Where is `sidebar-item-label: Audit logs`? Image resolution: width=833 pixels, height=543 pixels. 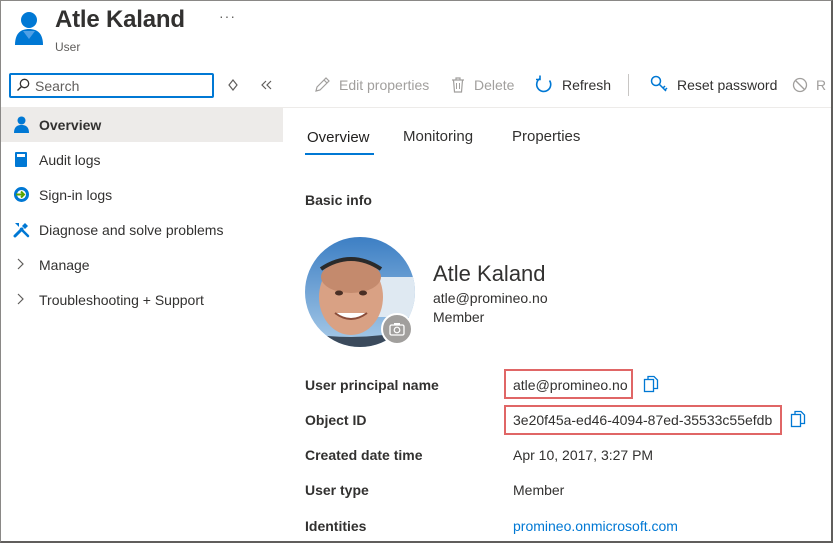
sidebar-item-label: Audit logs is located at coordinates (70, 160).